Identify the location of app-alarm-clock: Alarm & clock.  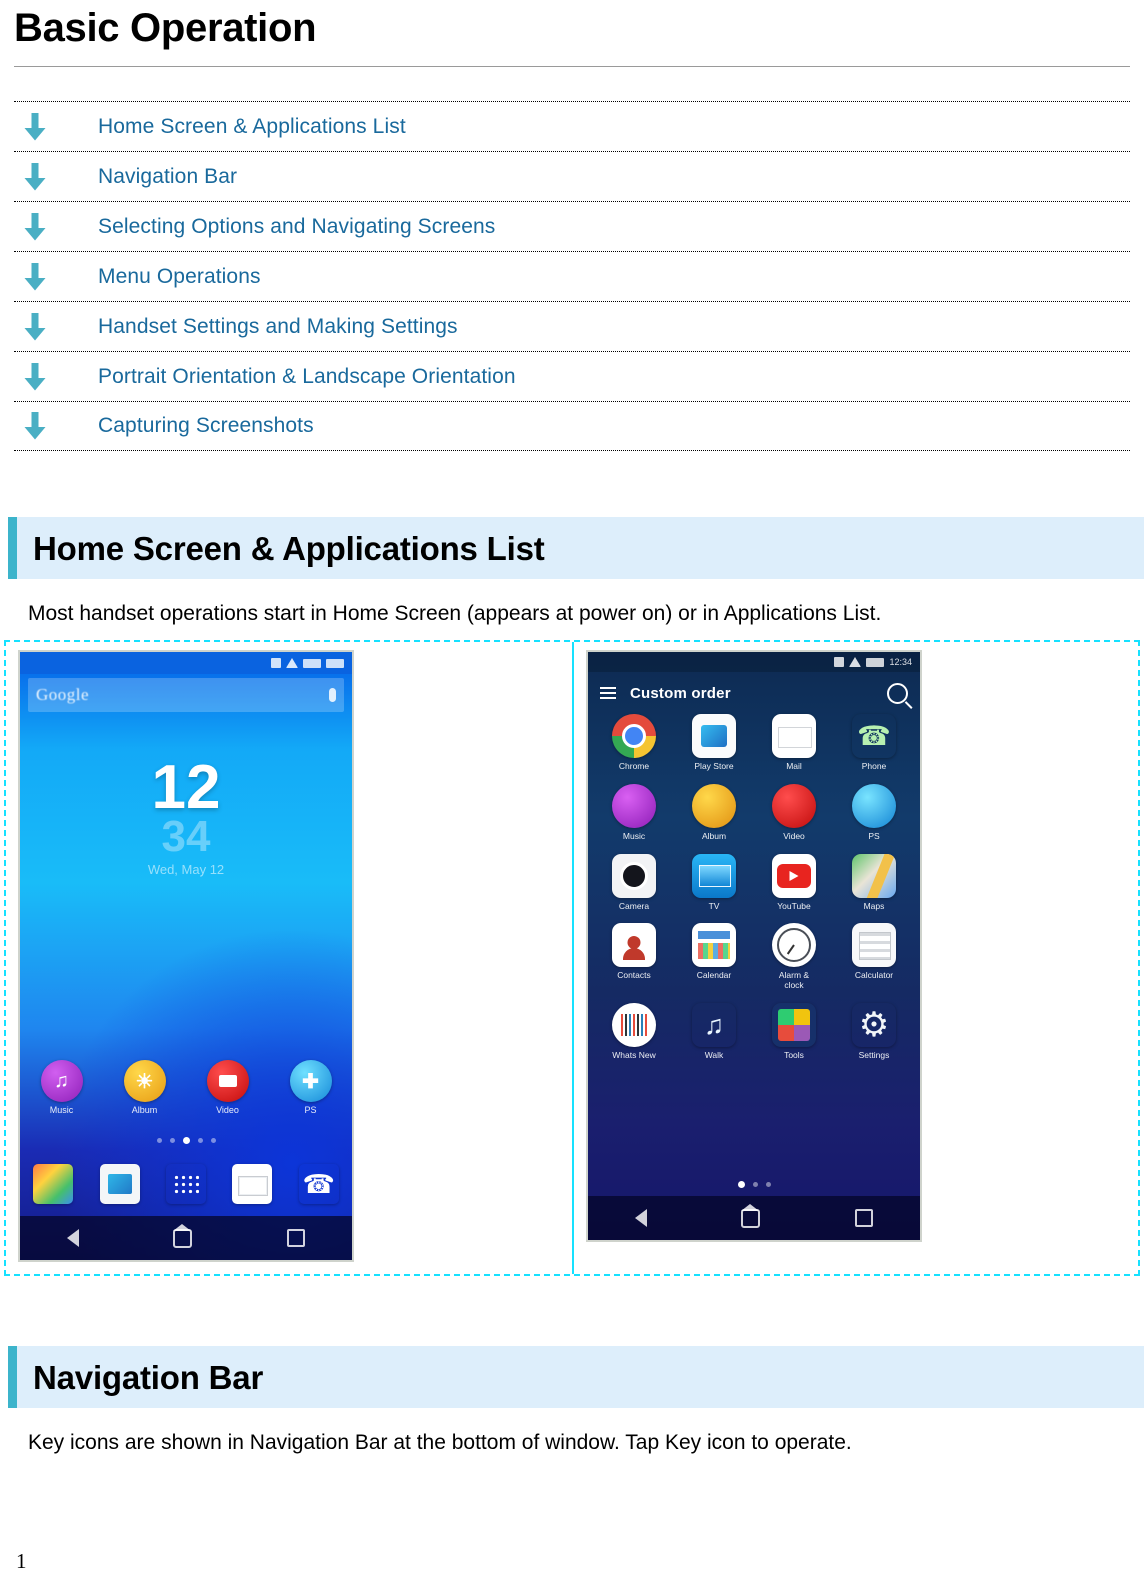
(794, 957).